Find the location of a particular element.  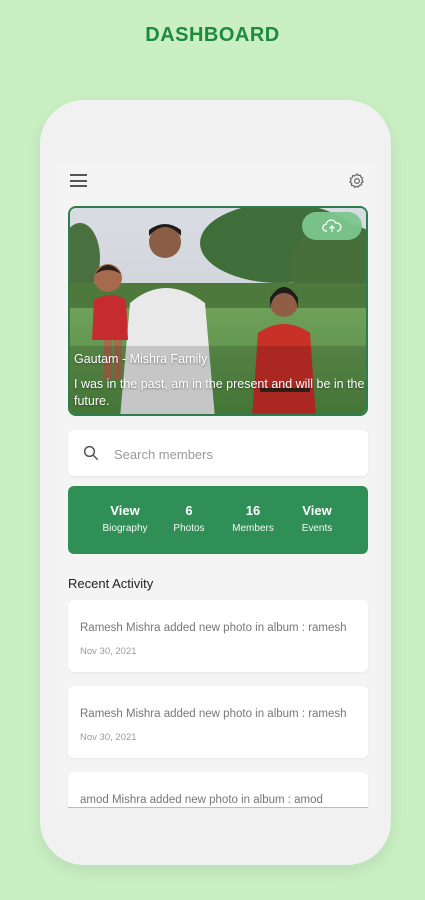

divider is located at coordinates (218, 807).